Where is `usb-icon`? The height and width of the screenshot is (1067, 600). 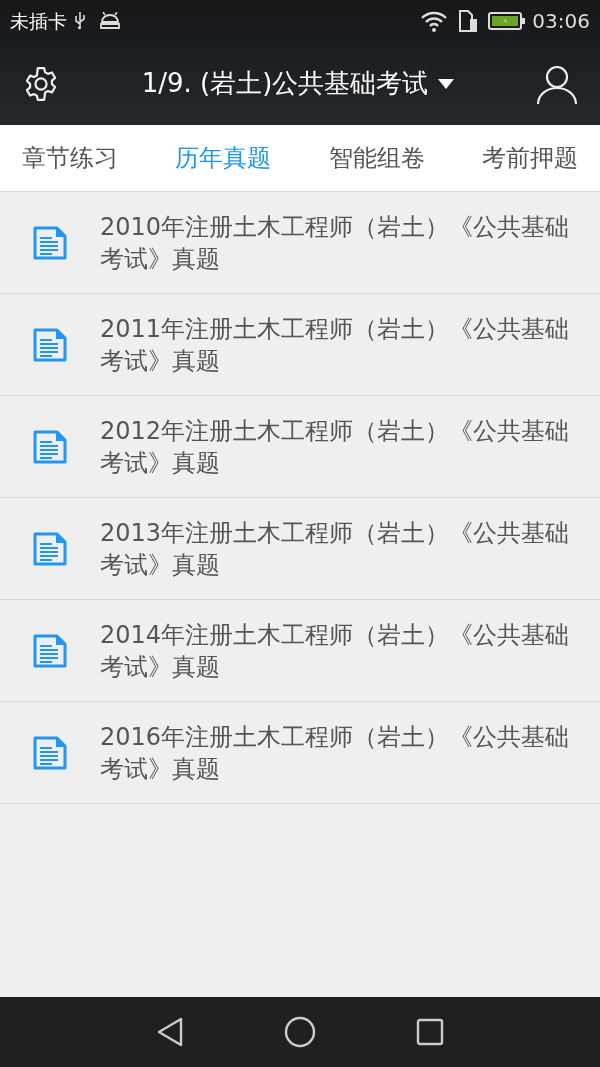 usb-icon is located at coordinates (80, 21).